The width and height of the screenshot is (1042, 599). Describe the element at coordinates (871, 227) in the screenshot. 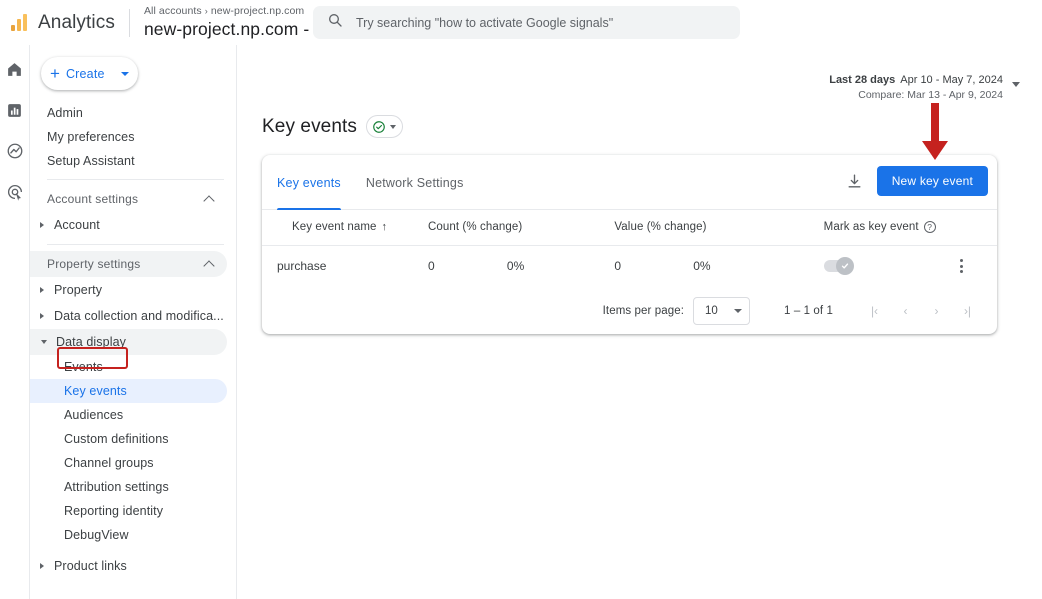

I see `column-label: Mark as key event` at that location.